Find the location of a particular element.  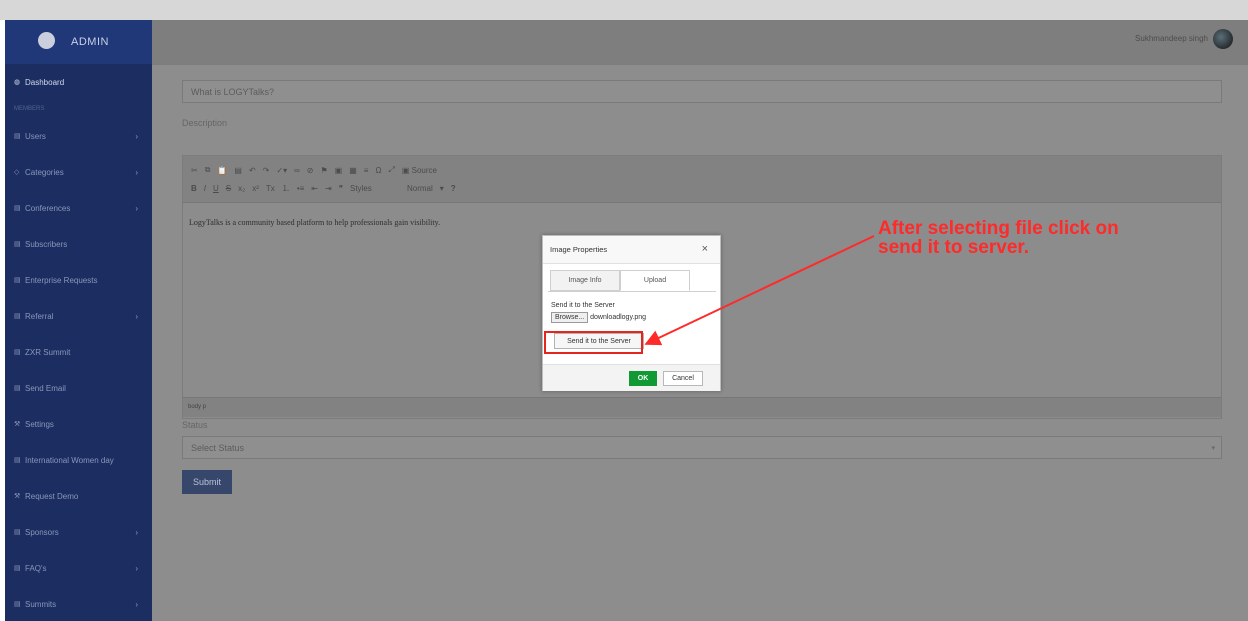

sidebar-item-users: ▤ Users › is located at coordinates (78, 136).